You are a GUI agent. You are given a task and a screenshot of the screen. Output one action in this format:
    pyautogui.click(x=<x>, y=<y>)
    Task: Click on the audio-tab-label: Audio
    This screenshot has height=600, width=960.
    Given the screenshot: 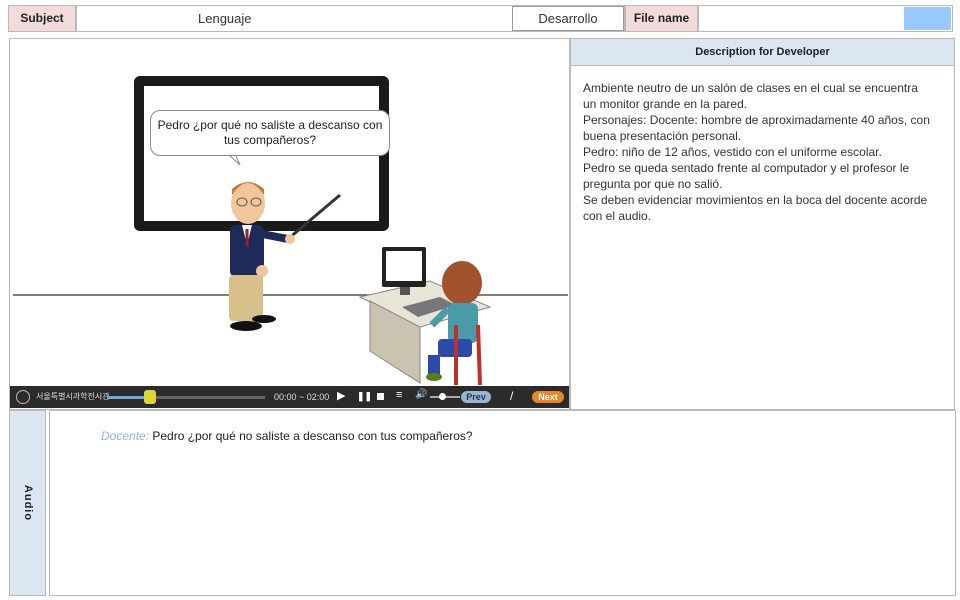 What is the action you would take?
    pyautogui.click(x=27, y=503)
    